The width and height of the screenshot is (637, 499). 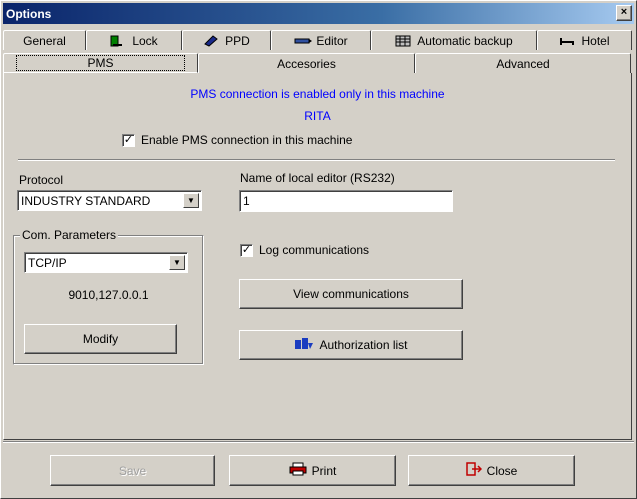 What do you see at coordinates (29, 13) in the screenshot?
I see `window-title: Options` at bounding box center [29, 13].